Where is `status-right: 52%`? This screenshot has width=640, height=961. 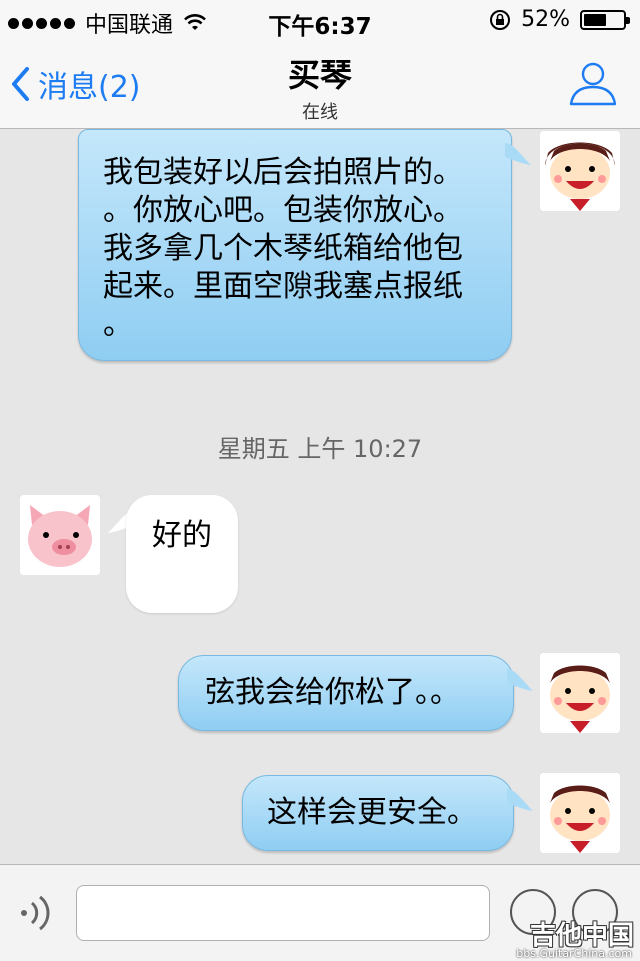 status-right: 52% is located at coordinates (559, 19).